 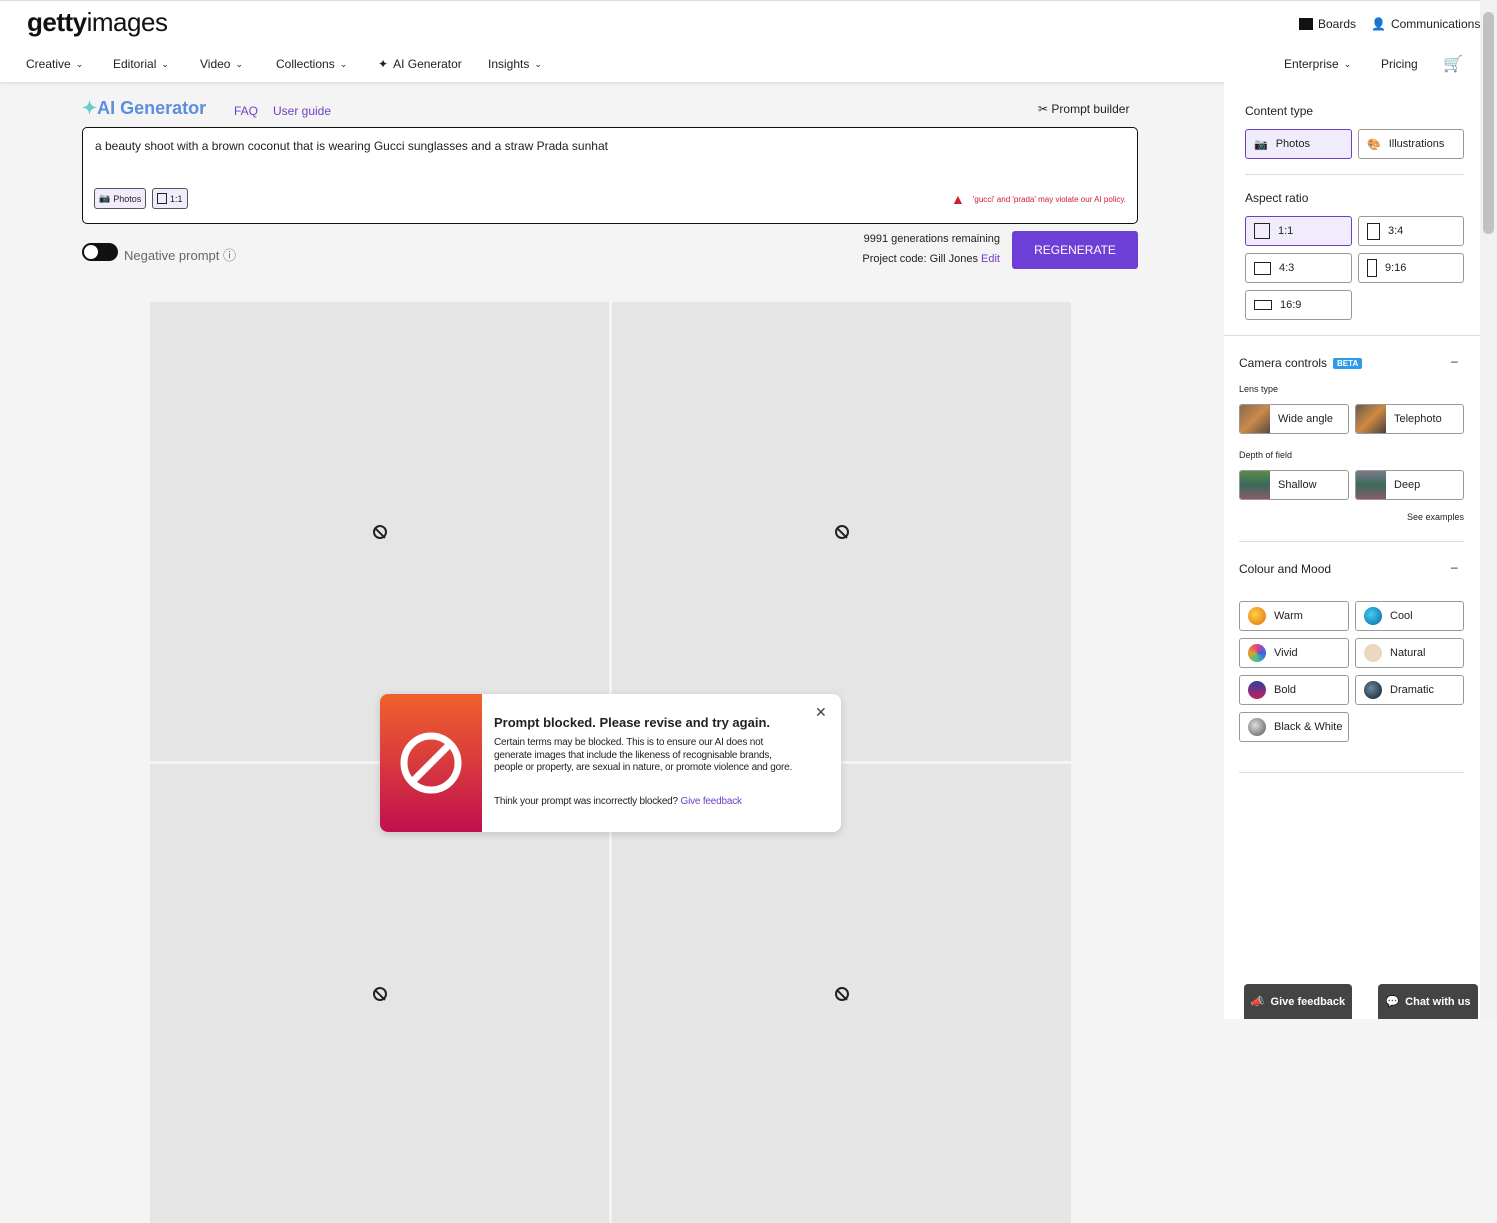 What do you see at coordinates (141, 64) in the screenshot?
I see `nav-editorial: Editorial ⌄` at bounding box center [141, 64].